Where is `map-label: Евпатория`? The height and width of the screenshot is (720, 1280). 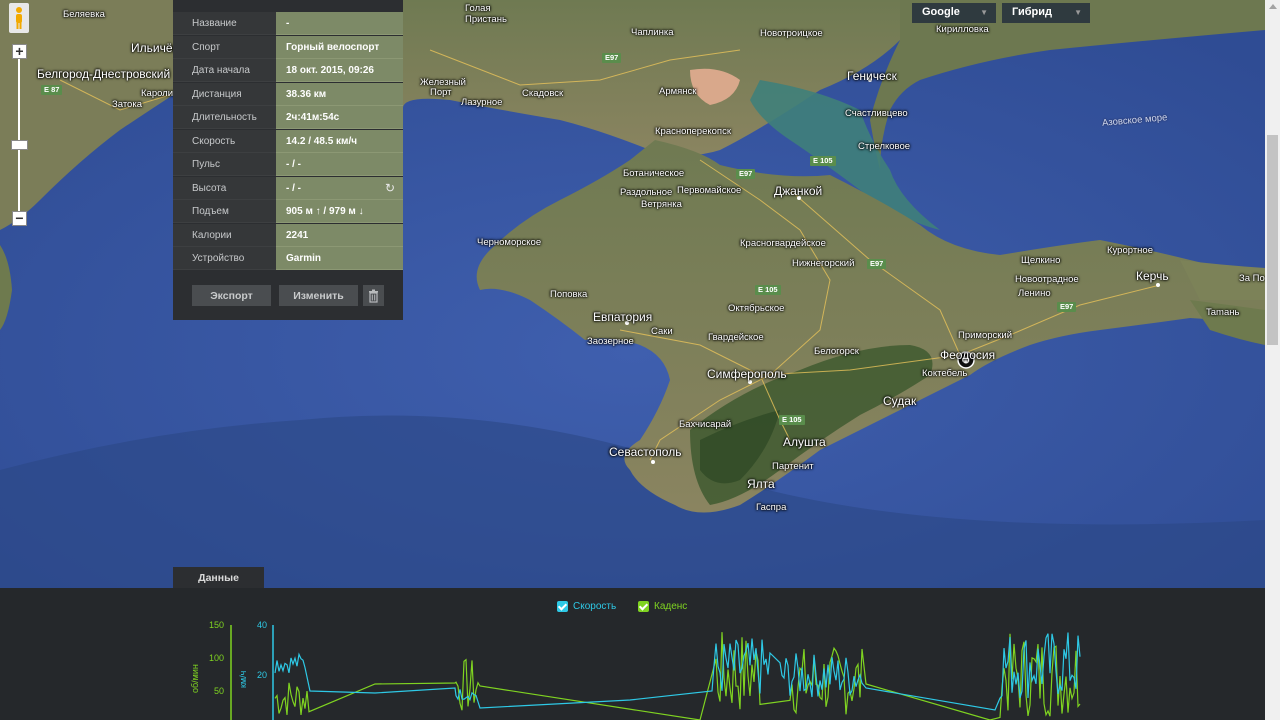
map-label: Евпатория is located at coordinates (623, 317).